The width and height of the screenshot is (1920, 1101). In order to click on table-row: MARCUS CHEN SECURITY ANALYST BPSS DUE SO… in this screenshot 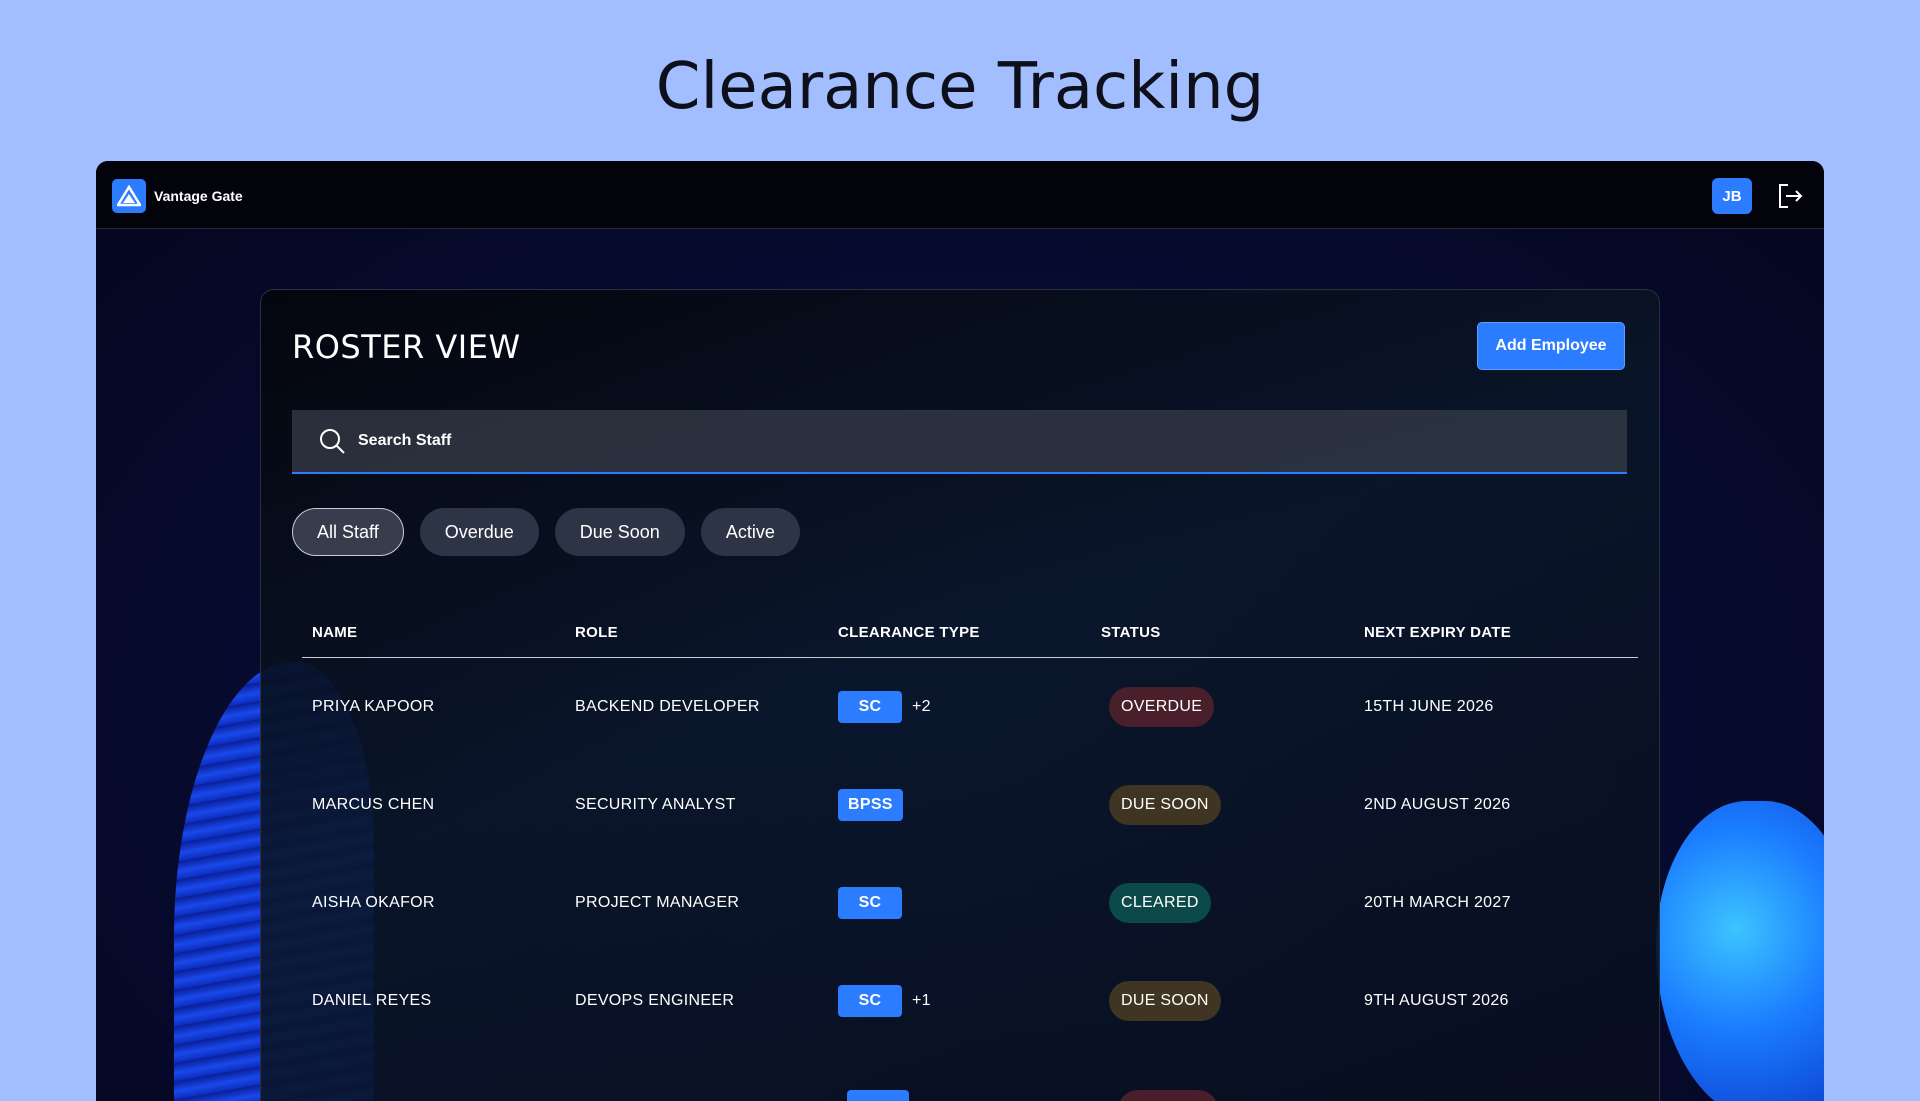, I will do `click(970, 805)`.